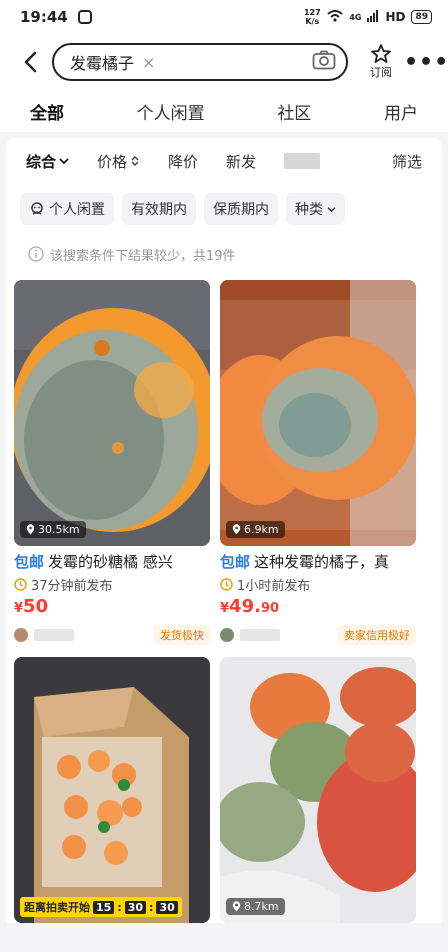 Image resolution: width=448 pixels, height=952 pixels. I want to click on sort-comprehensive: 综合, so click(47, 161).